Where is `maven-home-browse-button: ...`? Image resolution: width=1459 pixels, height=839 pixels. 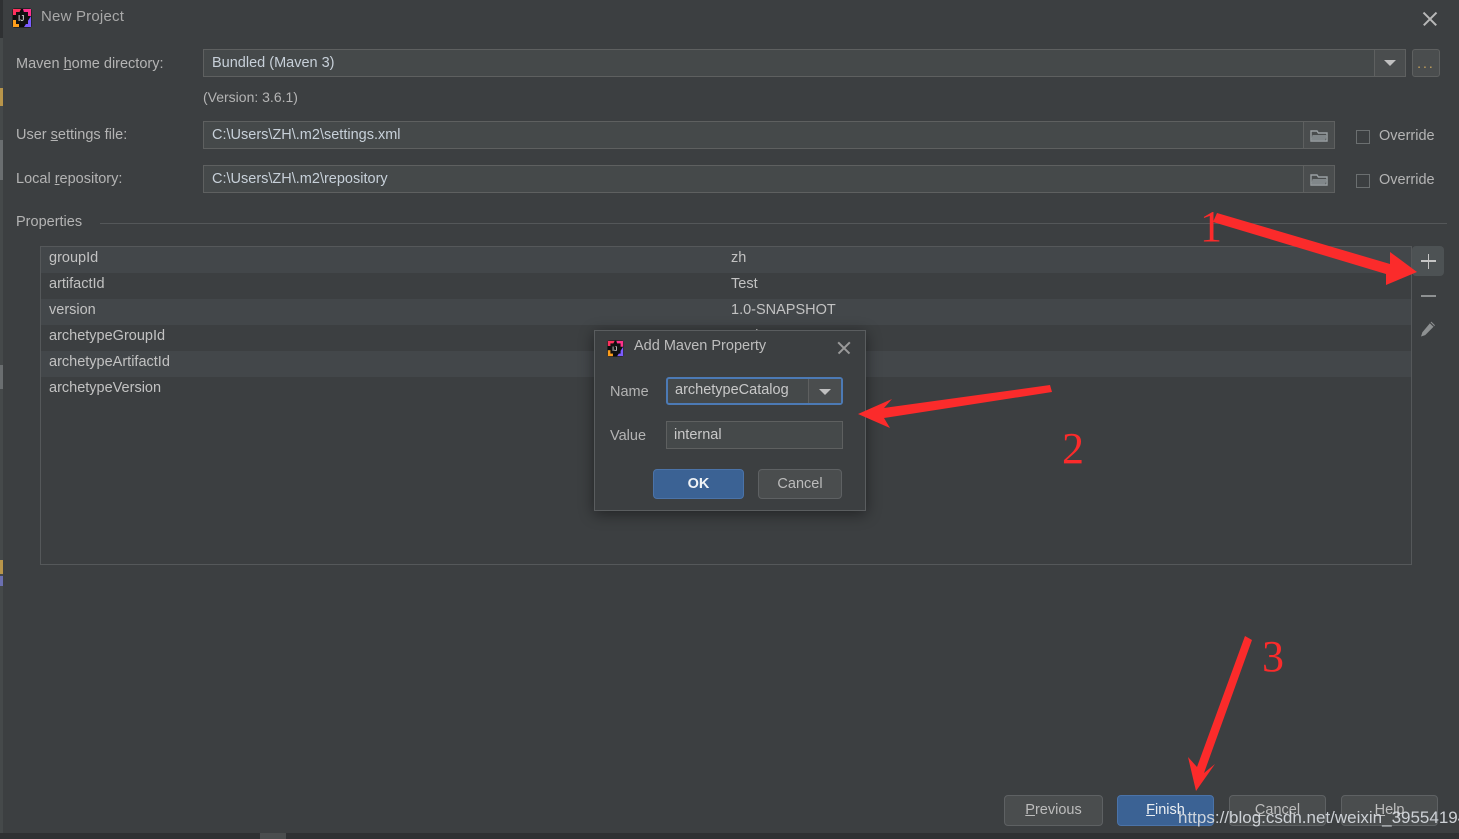 maven-home-browse-button: ... is located at coordinates (1426, 63).